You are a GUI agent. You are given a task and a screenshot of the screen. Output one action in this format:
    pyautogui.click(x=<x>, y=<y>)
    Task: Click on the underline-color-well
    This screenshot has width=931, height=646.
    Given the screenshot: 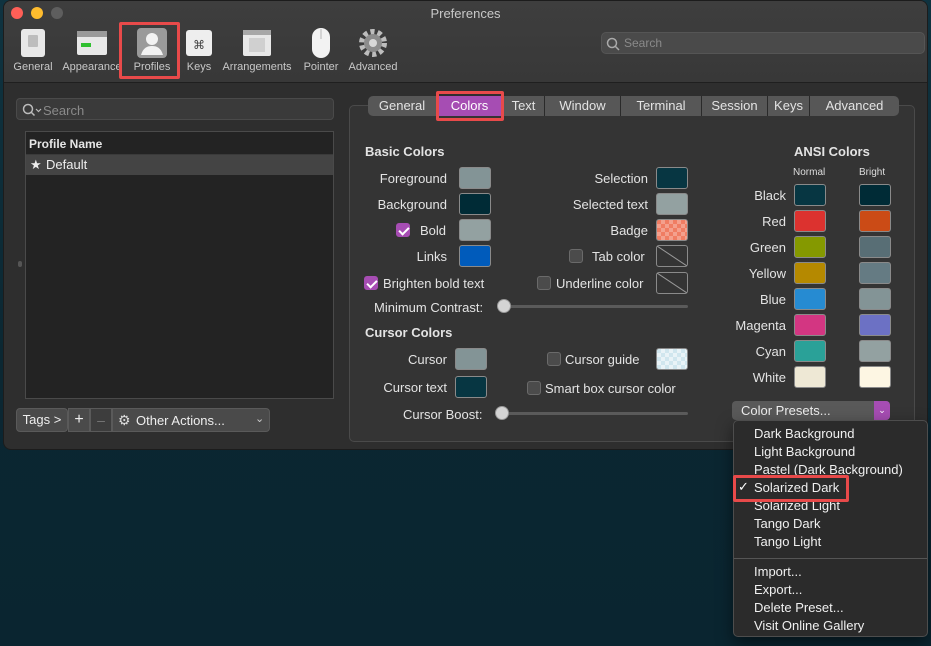 What is the action you would take?
    pyautogui.click(x=672, y=283)
    